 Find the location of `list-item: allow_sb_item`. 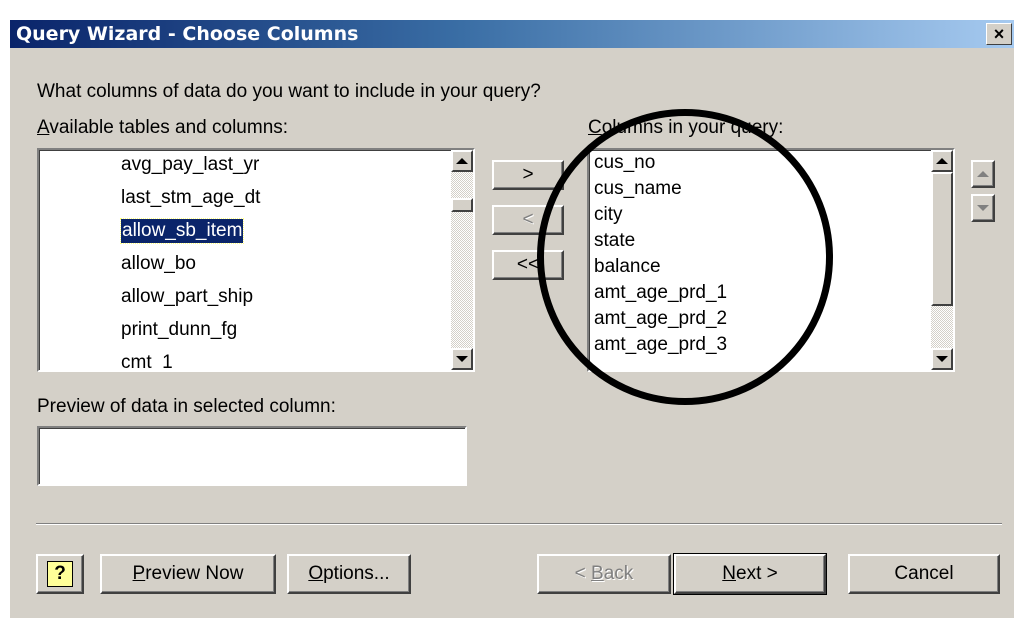

list-item: allow_sb_item is located at coordinates (182, 231).